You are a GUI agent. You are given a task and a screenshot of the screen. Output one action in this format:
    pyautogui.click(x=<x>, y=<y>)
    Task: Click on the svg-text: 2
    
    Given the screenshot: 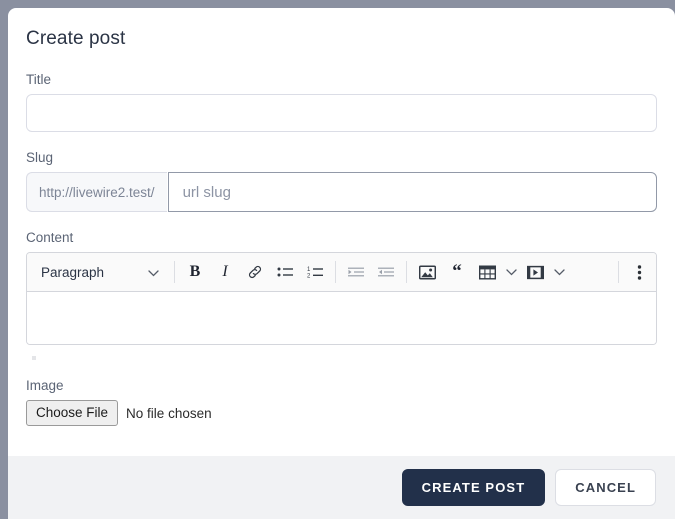 What is the action you would take?
    pyautogui.click(x=309, y=276)
    